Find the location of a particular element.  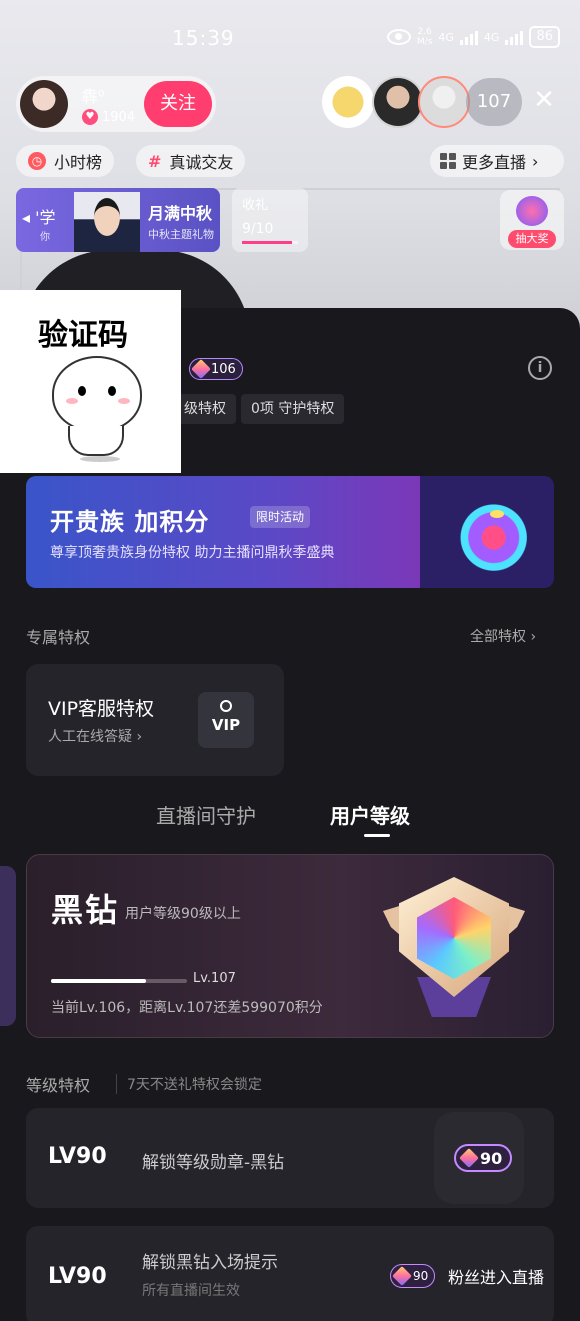

heart-icon: ♥ is located at coordinates (90, 117).